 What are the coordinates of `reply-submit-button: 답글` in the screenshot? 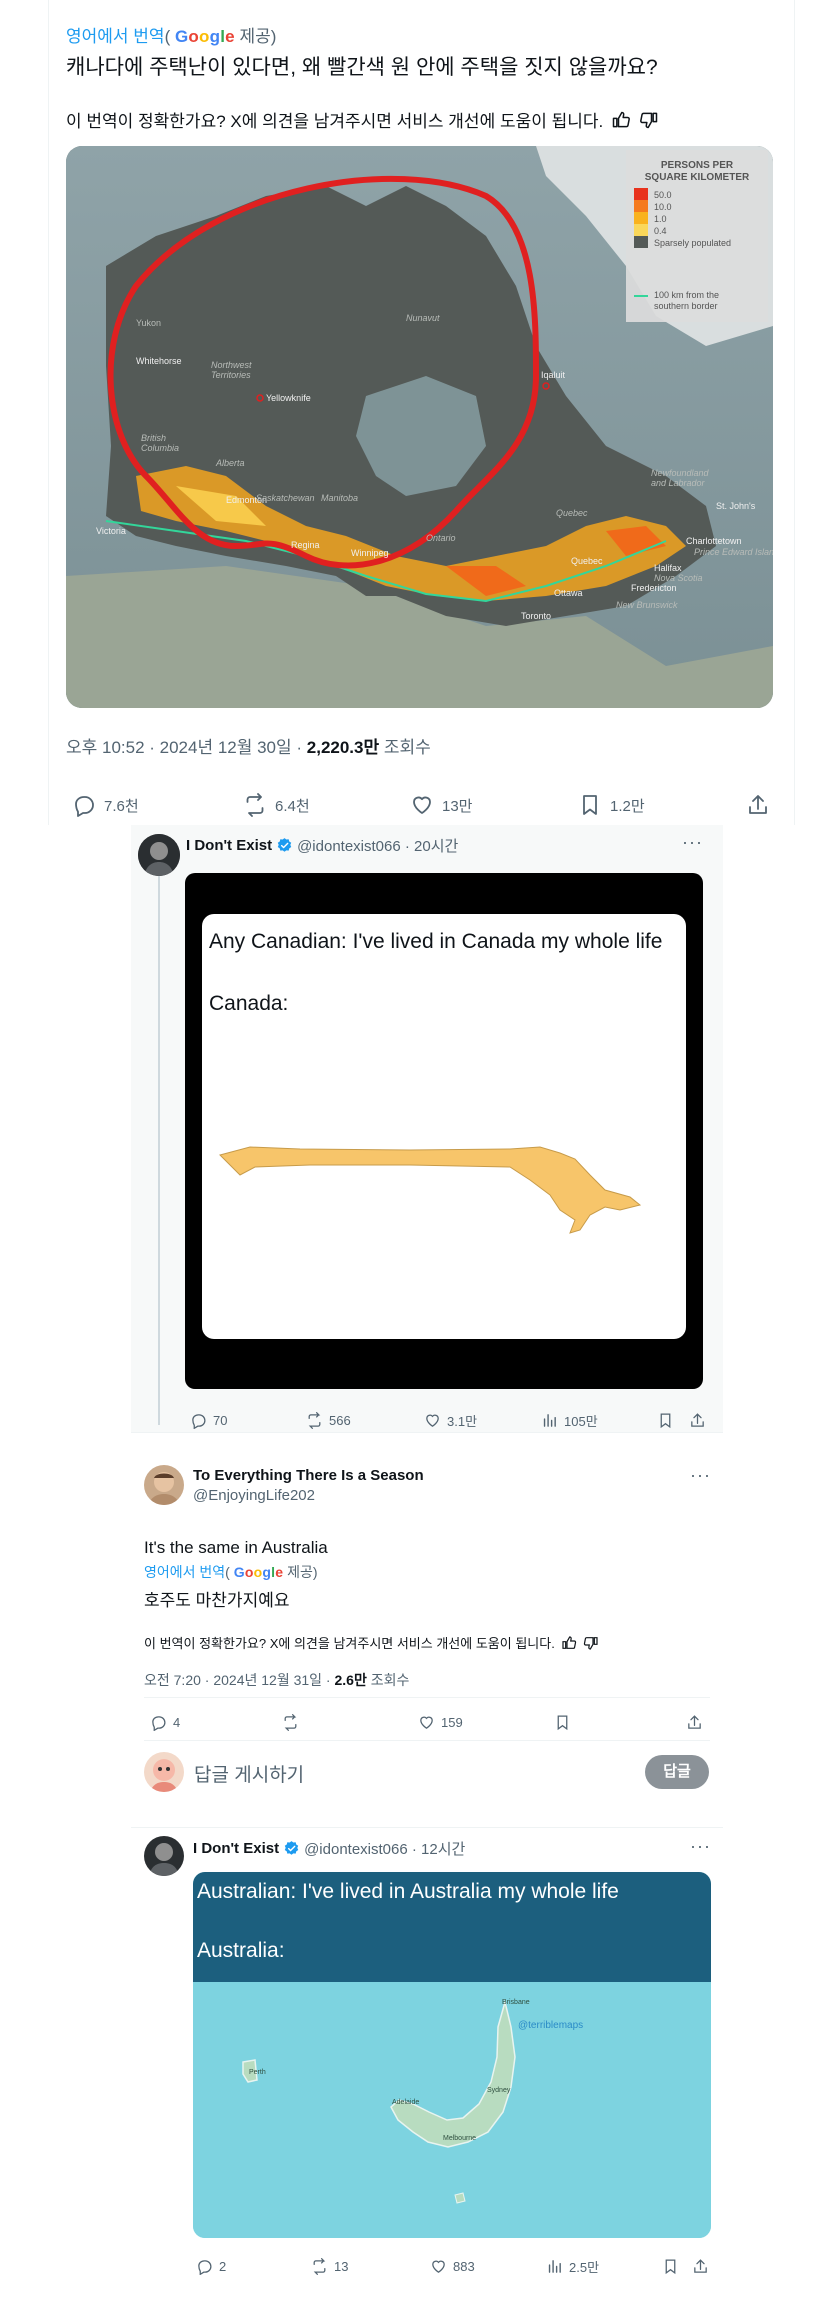 It's located at (677, 1772).